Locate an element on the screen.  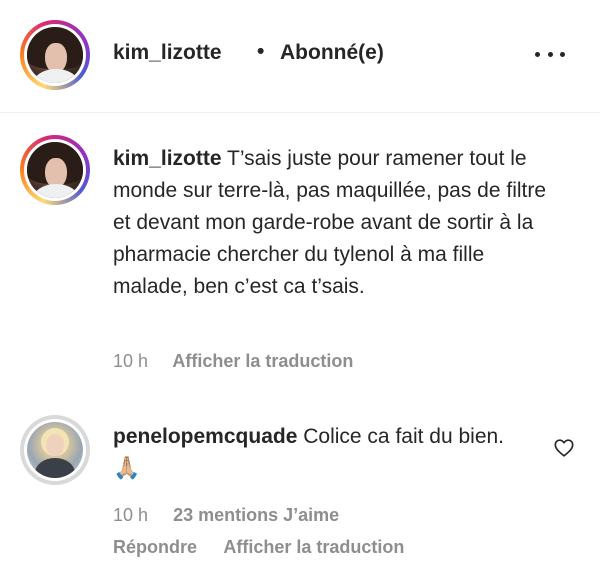
comment-actions: Répondre Afficher la traduction is located at coordinates (258, 547).